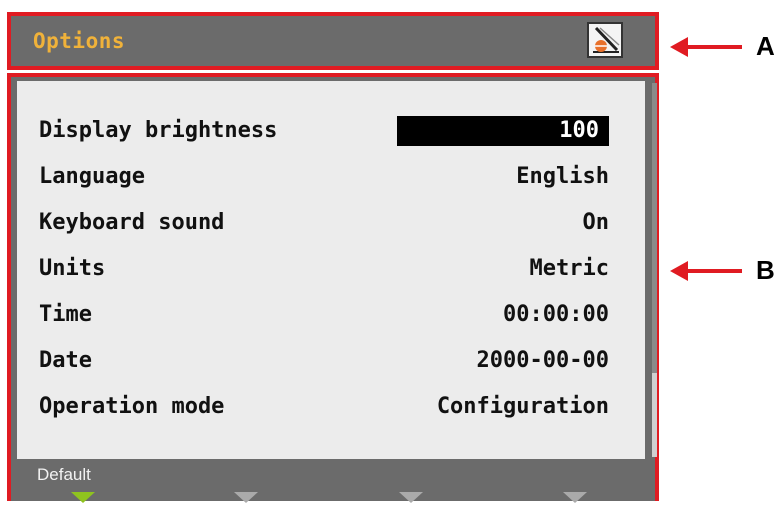 This screenshot has height=505, width=784. Describe the element at coordinates (765, 46) in the screenshot. I see `callout-label-a: A` at that location.